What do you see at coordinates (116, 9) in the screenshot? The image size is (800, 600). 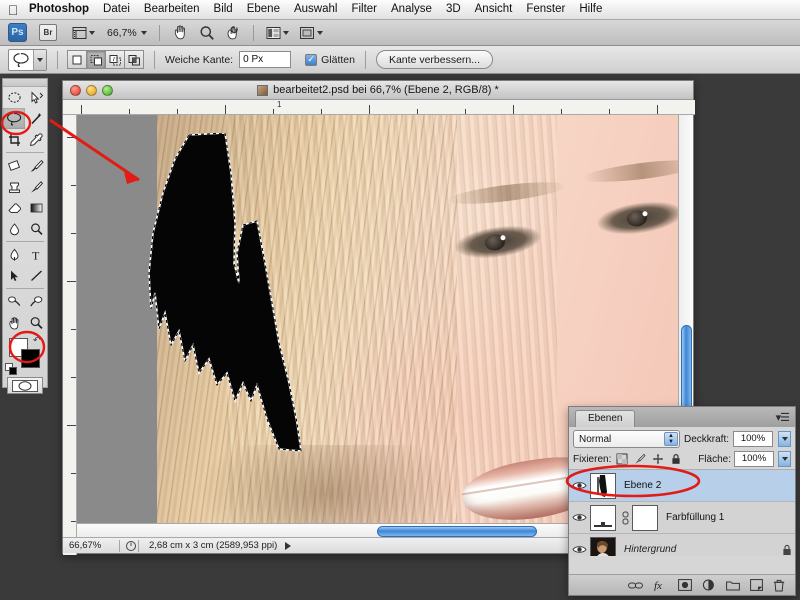 I see `menu-item-datei: Datei` at bounding box center [116, 9].